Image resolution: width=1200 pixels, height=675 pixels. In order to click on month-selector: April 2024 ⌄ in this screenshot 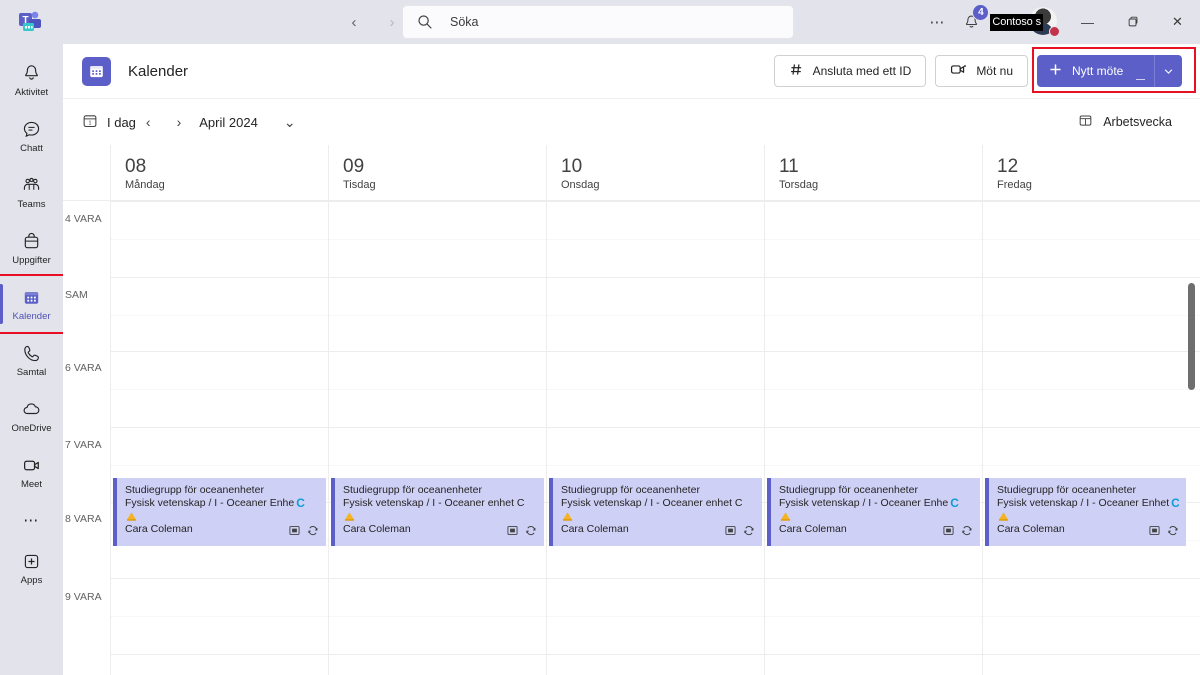, I will do `click(247, 122)`.